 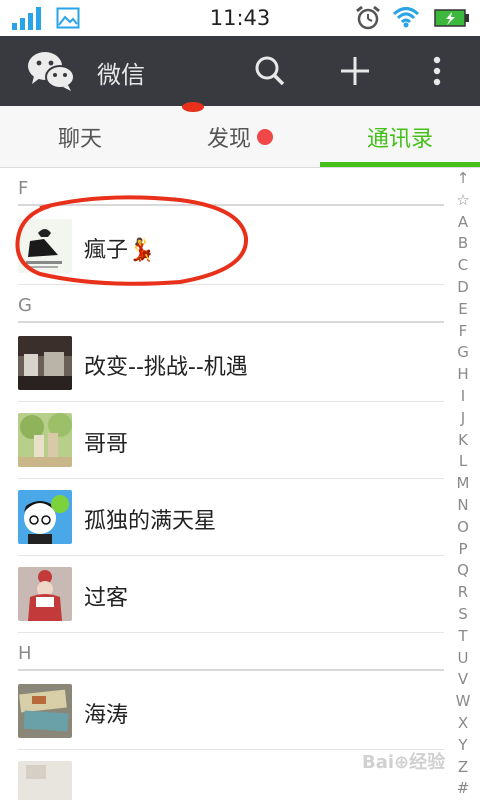 I want to click on index-letter: F, so click(x=463, y=332).